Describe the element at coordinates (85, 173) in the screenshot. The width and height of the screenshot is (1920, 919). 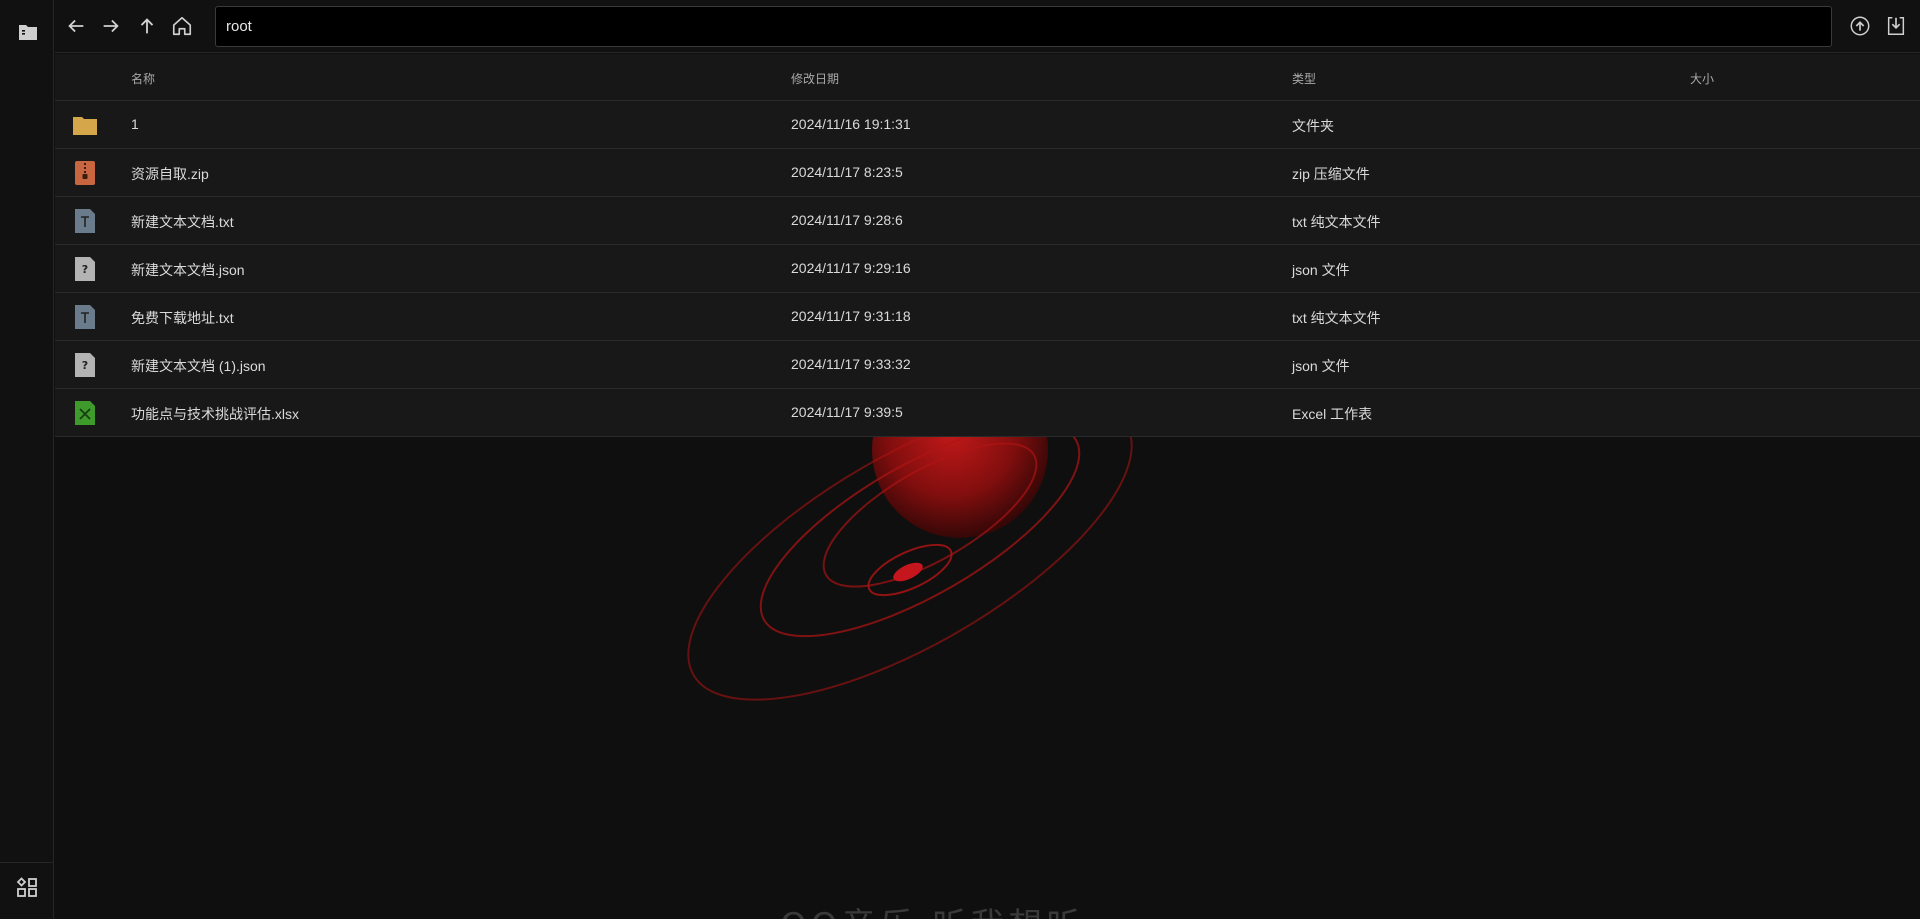
I see `zip-file-icon` at that location.